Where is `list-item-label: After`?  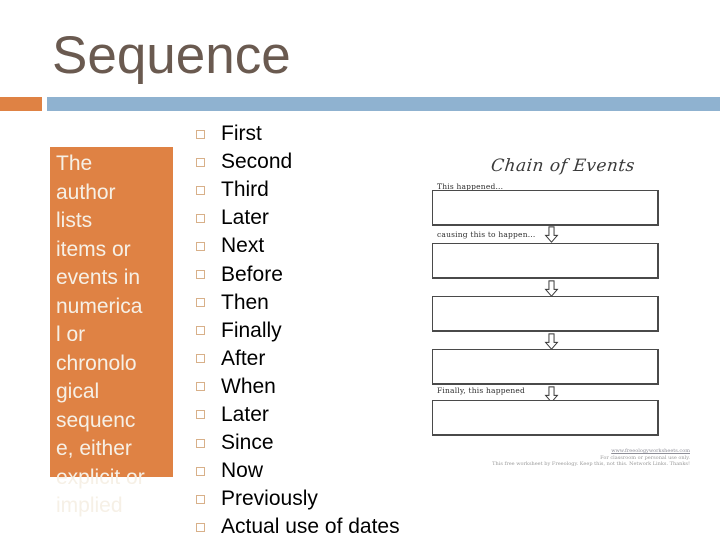
list-item-label: After is located at coordinates (243, 358).